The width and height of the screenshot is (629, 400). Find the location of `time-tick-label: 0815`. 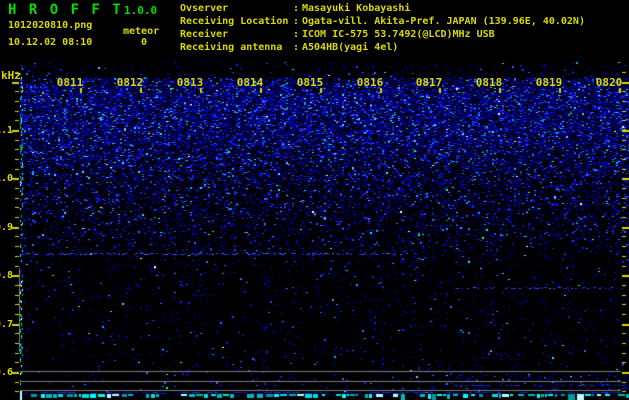

time-tick-label: 0815 is located at coordinates (310, 82).